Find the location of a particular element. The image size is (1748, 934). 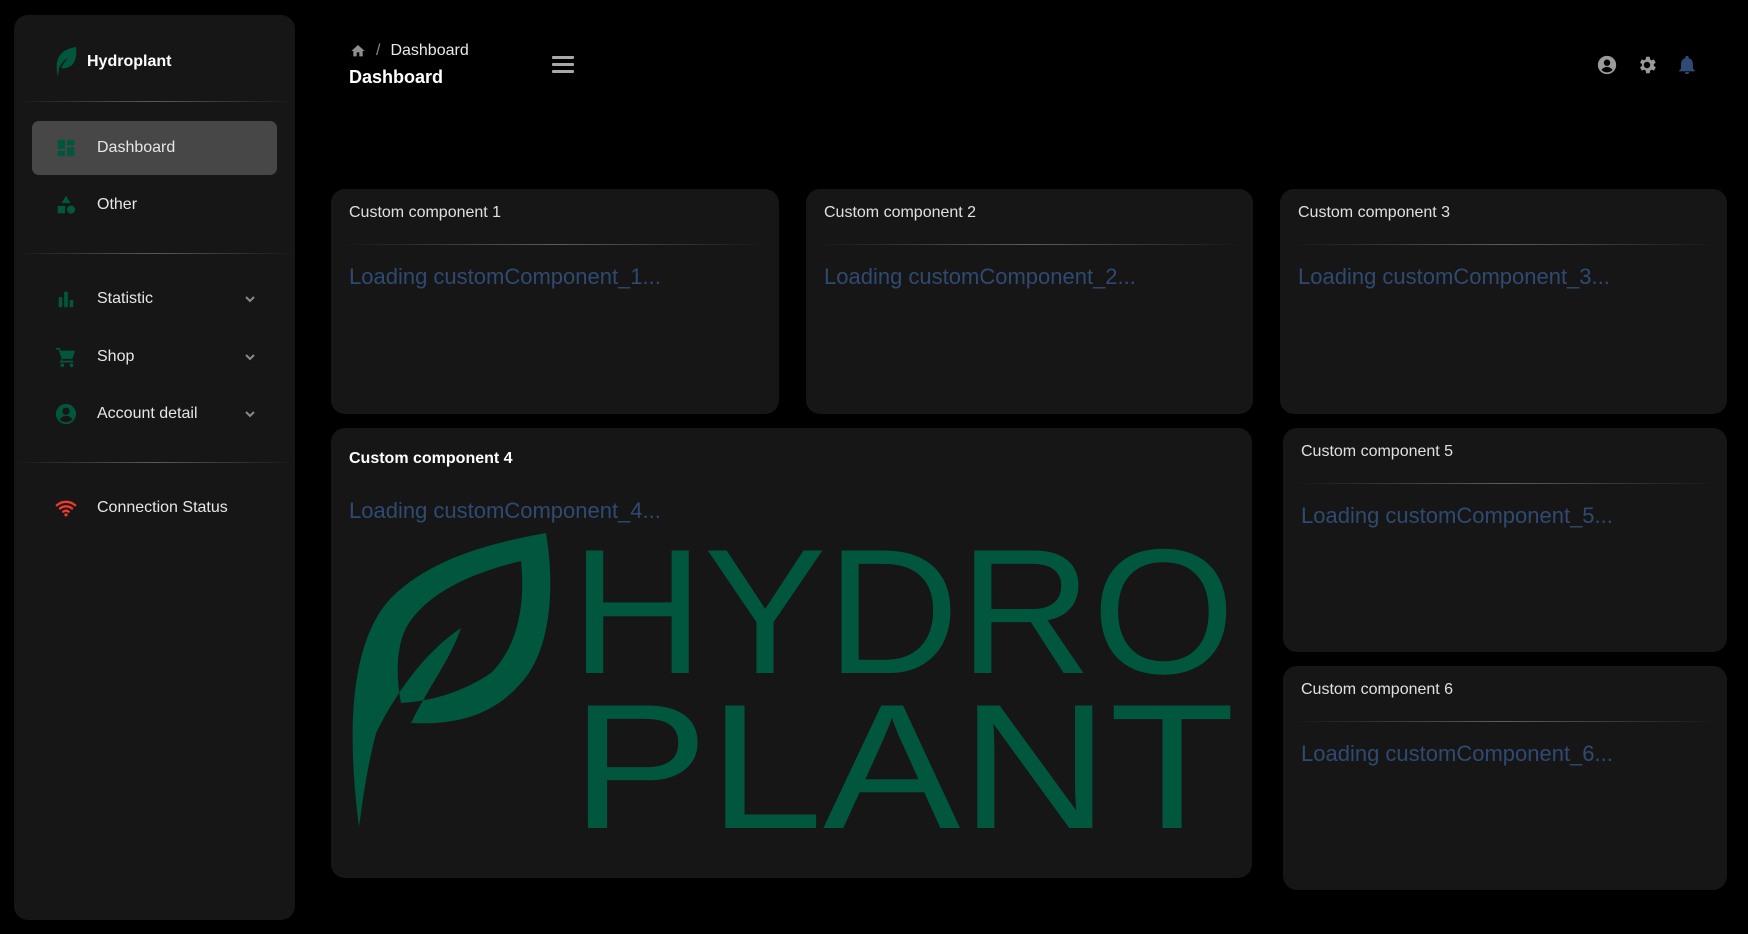

breadcrumb: / Dashboard is located at coordinates (409, 51).